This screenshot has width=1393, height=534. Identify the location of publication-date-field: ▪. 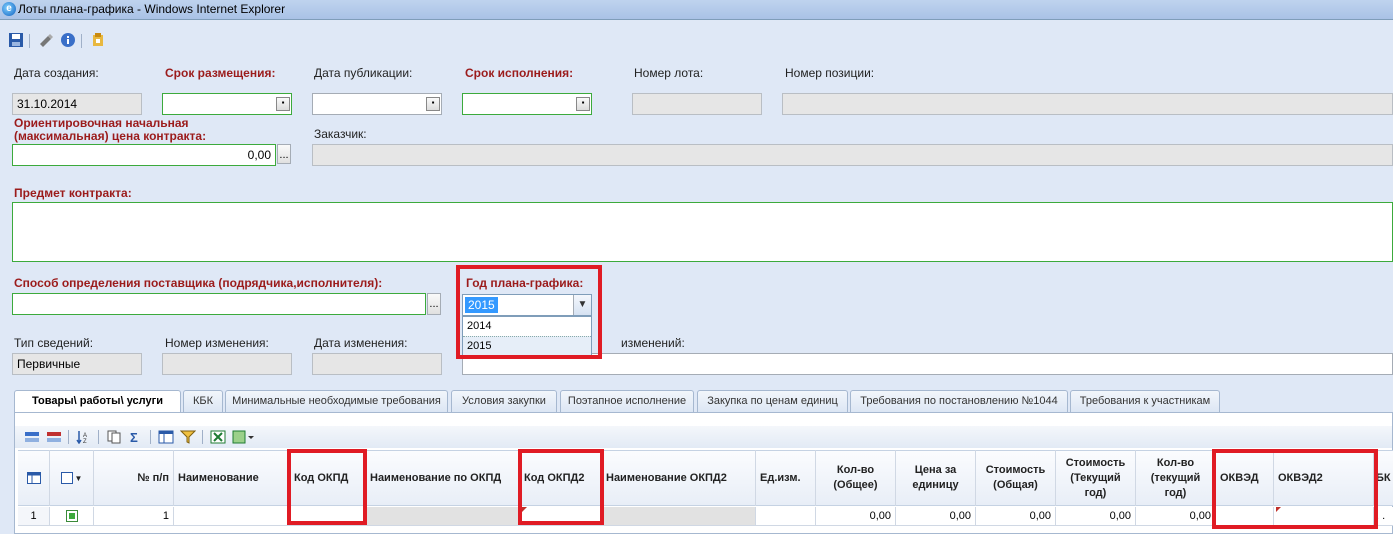
(377, 104).